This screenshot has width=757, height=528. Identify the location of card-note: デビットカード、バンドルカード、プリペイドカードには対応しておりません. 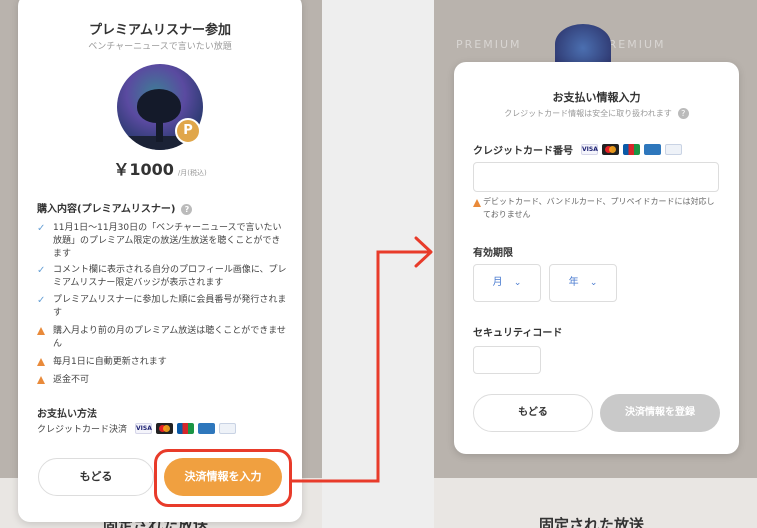
(596, 208).